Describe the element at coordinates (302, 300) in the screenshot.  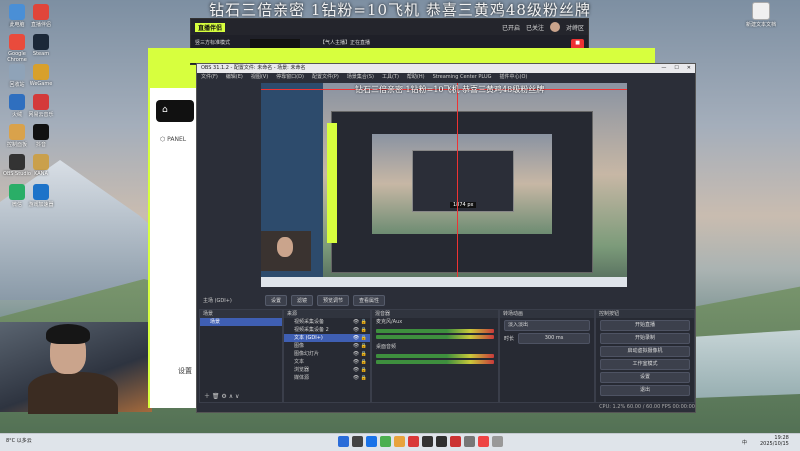
I see `filters-button: 滤镜` at that location.